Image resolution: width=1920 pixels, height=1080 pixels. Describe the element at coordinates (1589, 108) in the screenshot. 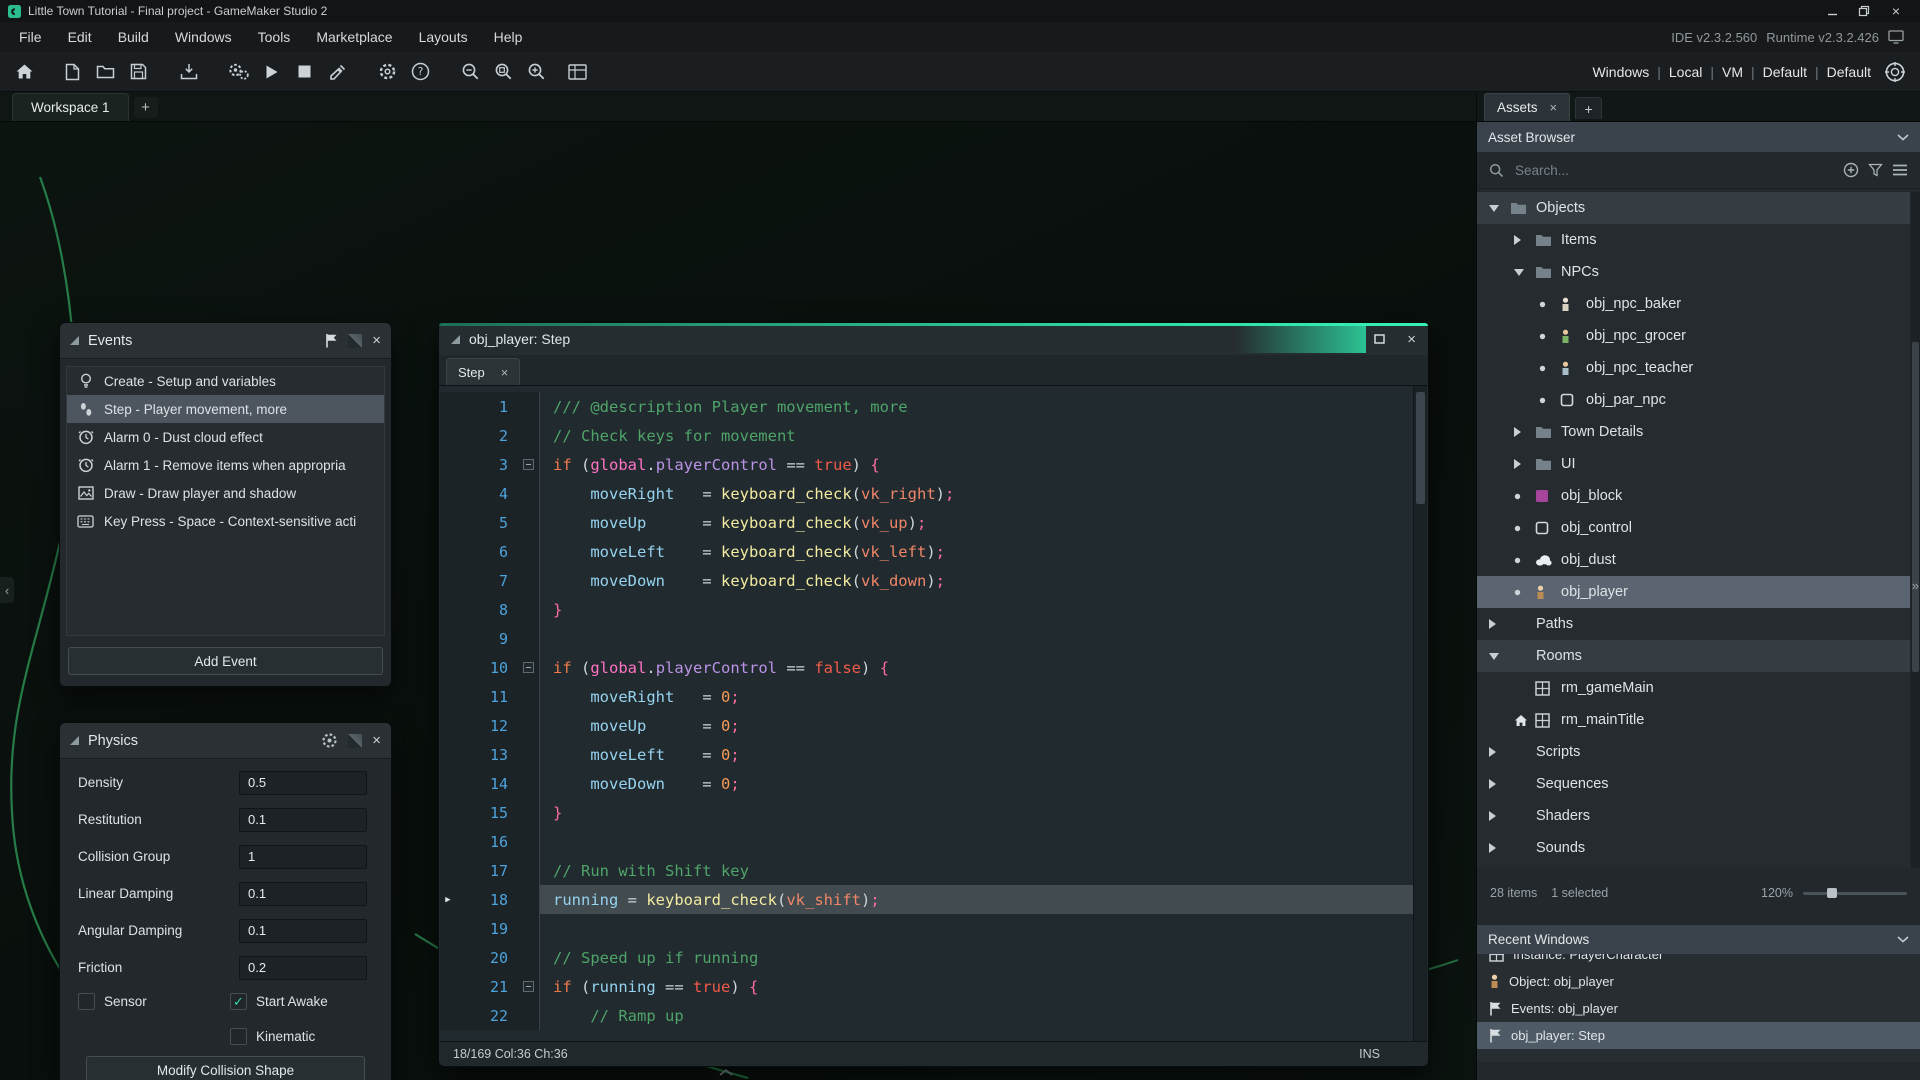

I see `new-sidebar-tab-button: +` at that location.